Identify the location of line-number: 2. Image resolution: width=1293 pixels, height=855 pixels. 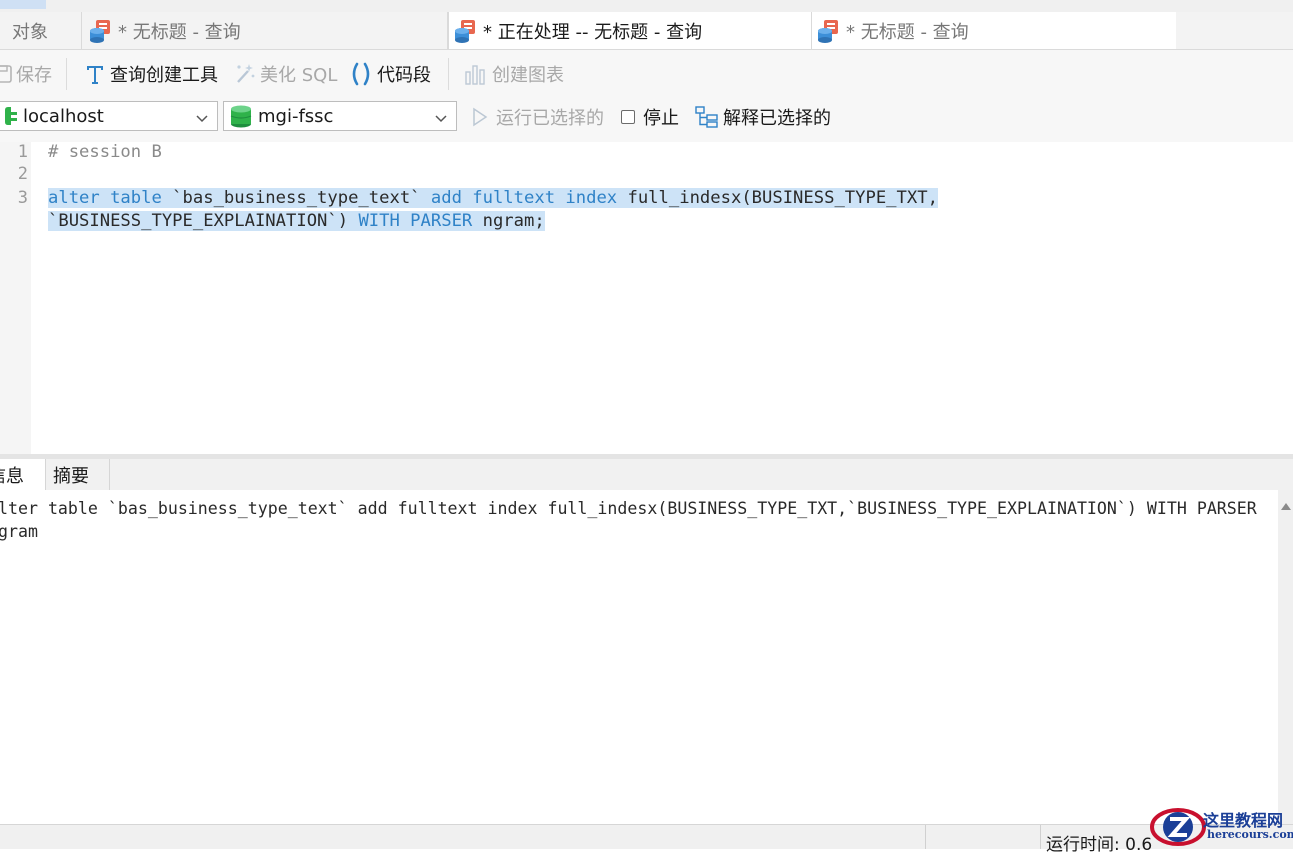
(22, 174).